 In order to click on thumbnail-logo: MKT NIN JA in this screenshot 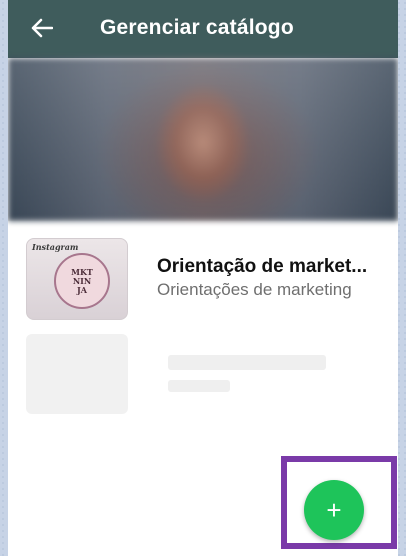, I will do `click(82, 281)`.